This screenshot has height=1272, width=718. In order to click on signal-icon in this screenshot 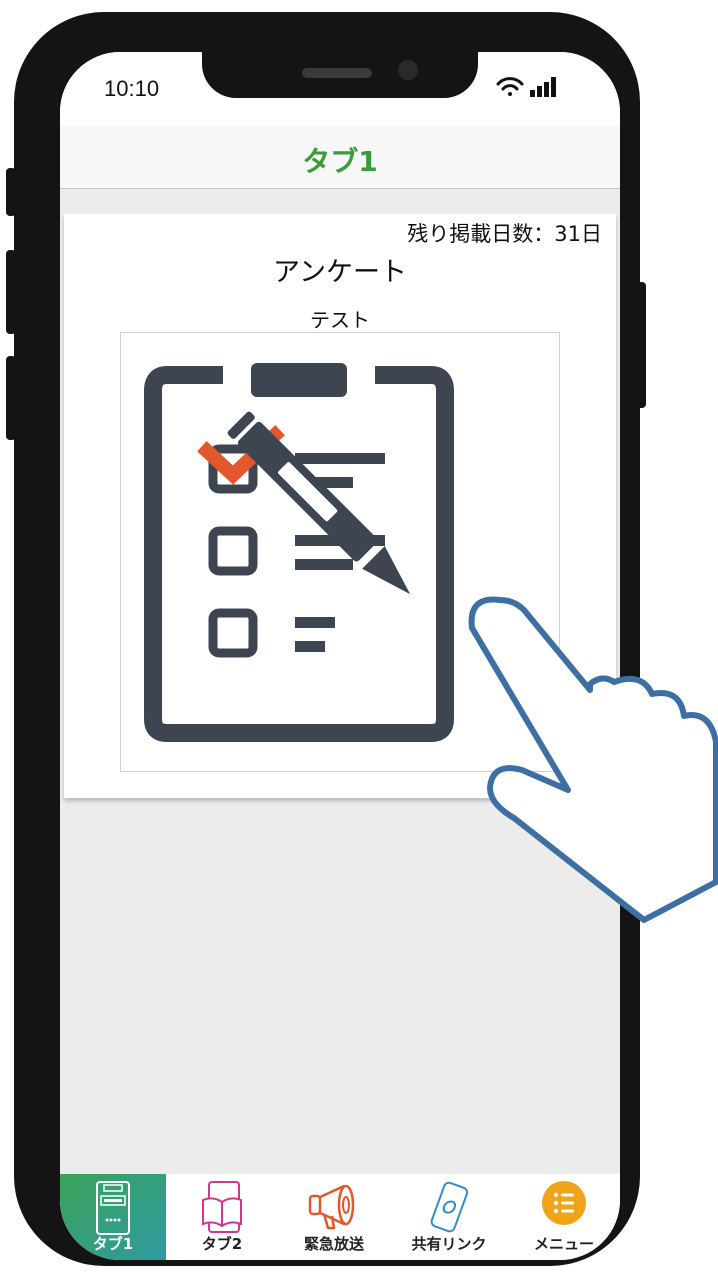, I will do `click(543, 87)`.